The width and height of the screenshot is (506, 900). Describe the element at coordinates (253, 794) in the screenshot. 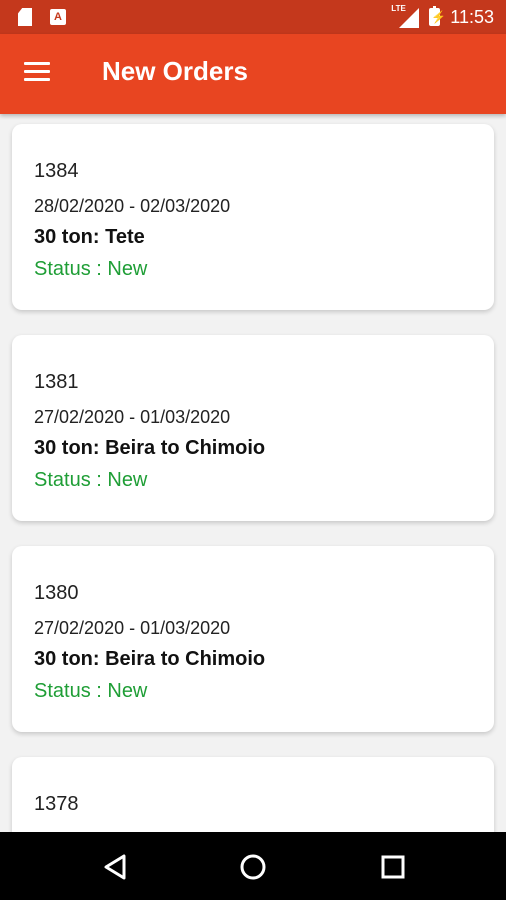

I see `order-card: 1378` at that location.